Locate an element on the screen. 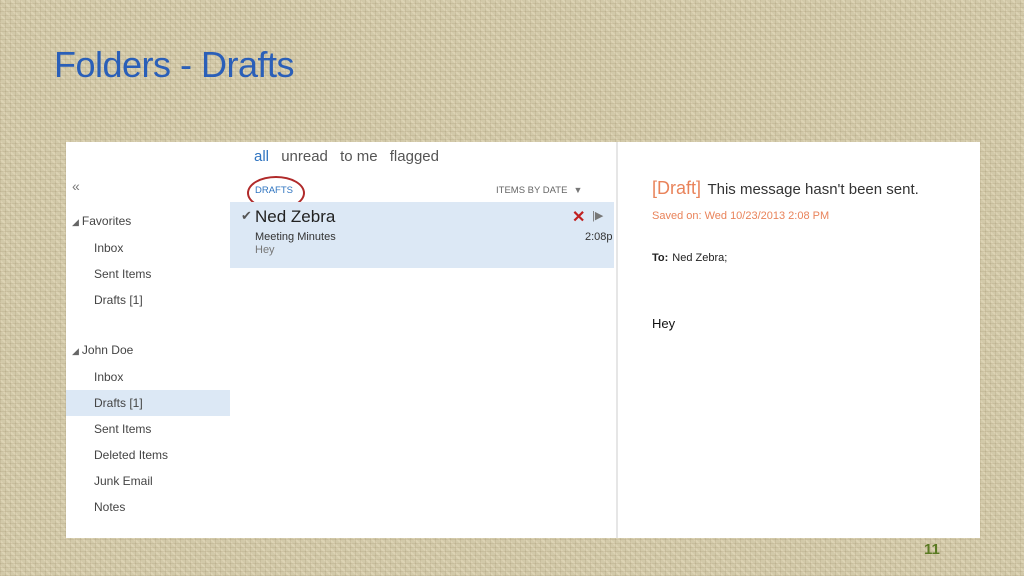 This screenshot has width=1024, height=576. folder-junk-email: Junk Email is located at coordinates (148, 481).